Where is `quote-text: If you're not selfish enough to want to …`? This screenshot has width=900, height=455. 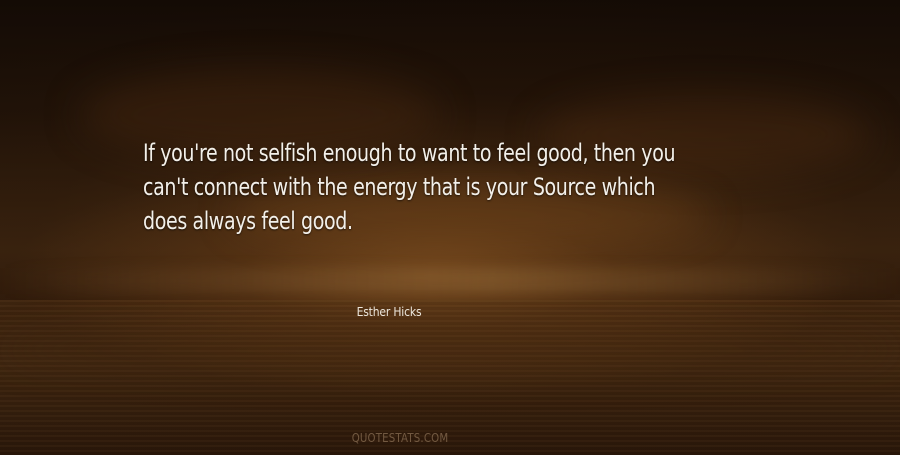
quote-text: If you're not selfish enough to want to … is located at coordinates (424, 187).